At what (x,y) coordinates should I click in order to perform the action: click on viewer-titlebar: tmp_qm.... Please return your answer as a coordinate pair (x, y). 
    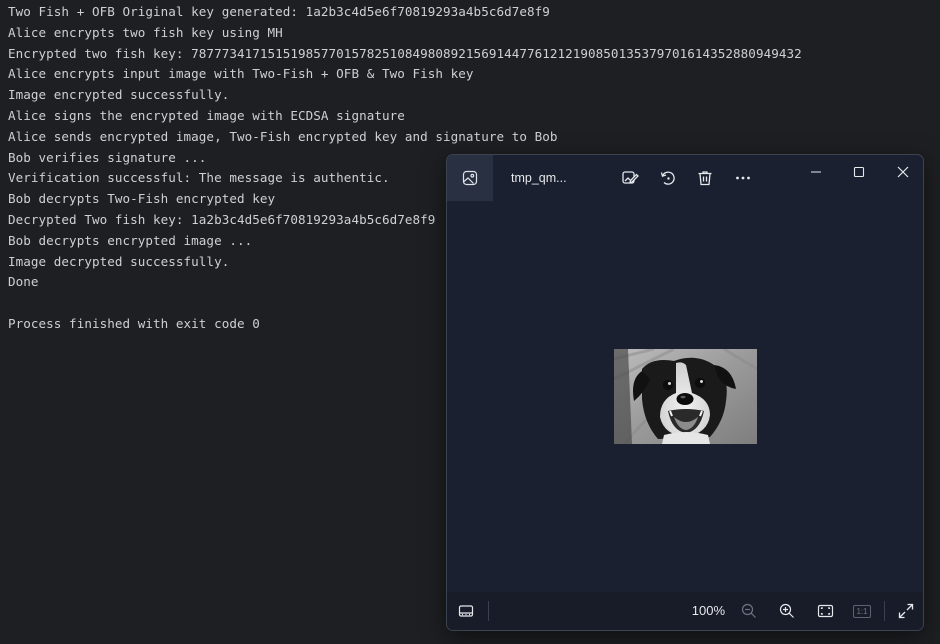
    Looking at the image, I should click on (685, 178).